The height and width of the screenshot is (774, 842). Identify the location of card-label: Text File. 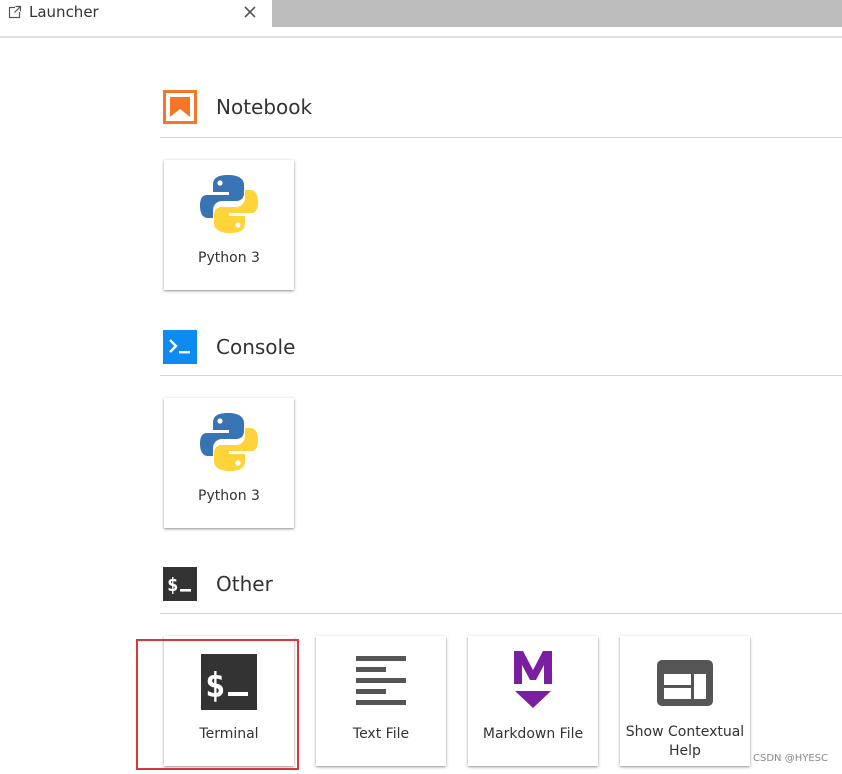
(381, 734).